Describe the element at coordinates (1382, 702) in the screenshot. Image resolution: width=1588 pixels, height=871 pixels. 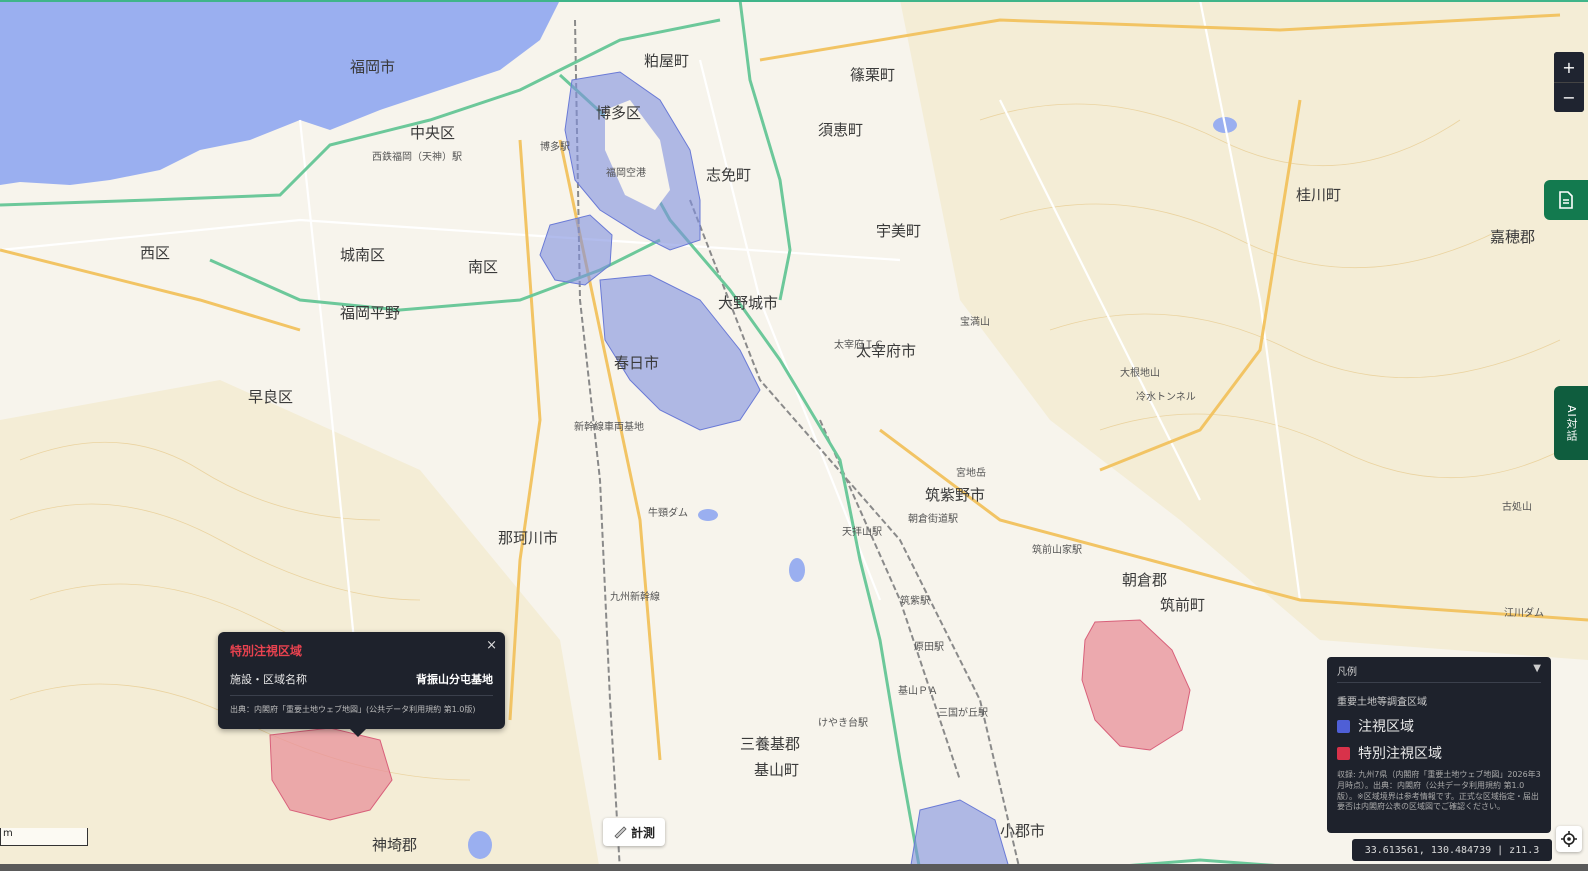
I see `legend-subtitle: 重要土地等調査区域` at that location.